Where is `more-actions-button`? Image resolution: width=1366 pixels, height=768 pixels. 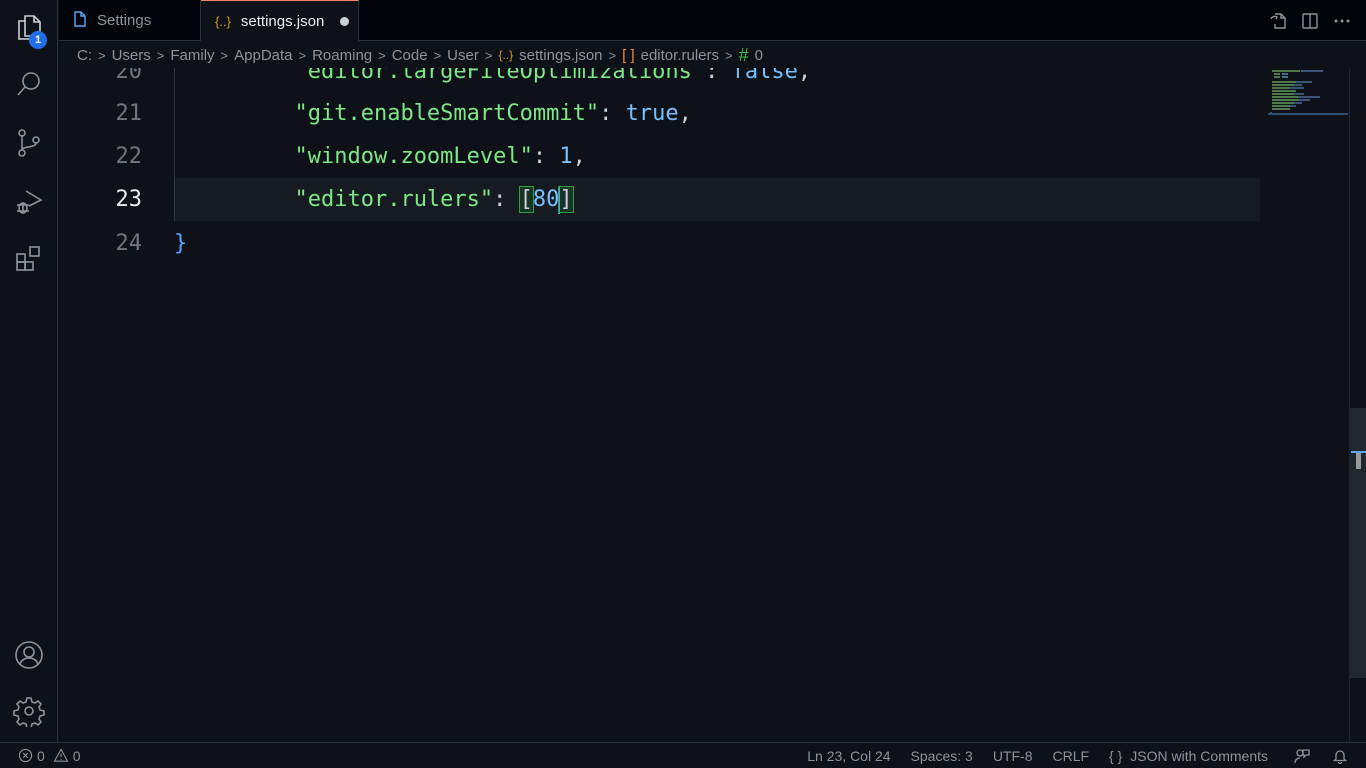
more-actions-button is located at coordinates (1342, 21).